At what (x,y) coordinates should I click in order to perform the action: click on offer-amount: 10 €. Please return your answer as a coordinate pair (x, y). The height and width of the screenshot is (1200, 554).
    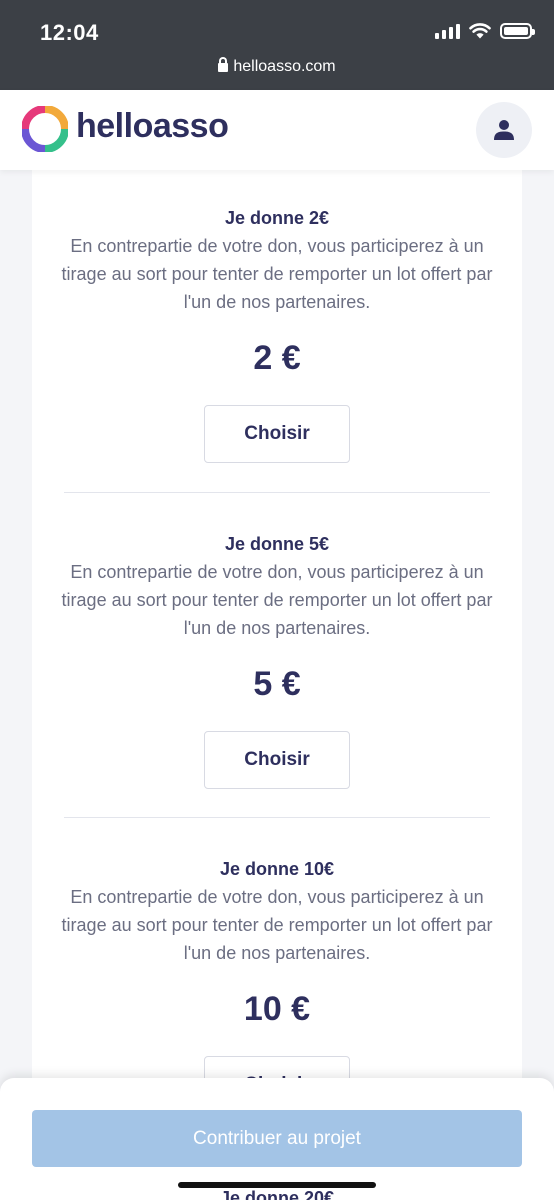
    Looking at the image, I should click on (277, 1009).